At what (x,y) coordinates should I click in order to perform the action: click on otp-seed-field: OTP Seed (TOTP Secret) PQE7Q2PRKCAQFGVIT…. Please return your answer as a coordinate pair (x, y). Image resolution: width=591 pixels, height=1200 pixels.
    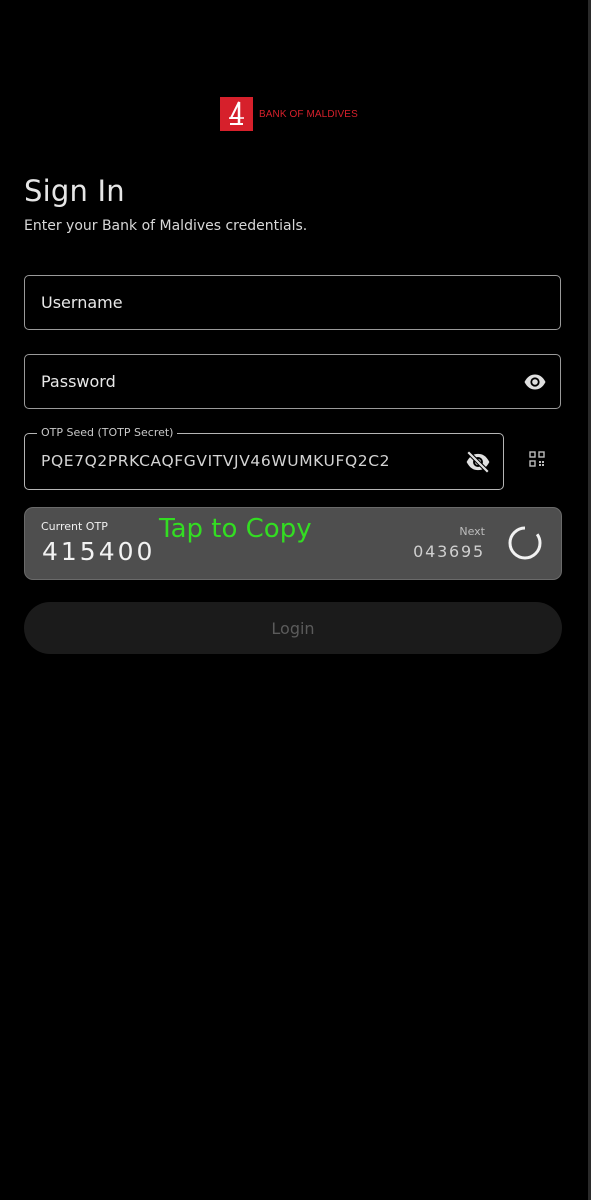
    Looking at the image, I should click on (264, 457).